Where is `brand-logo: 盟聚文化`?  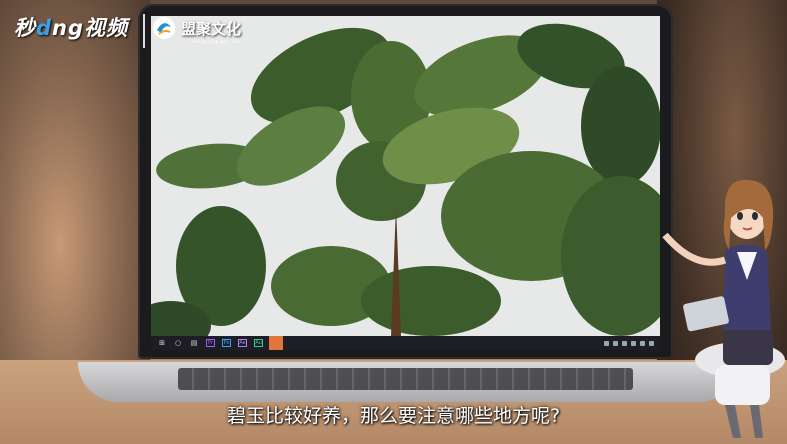
brand-logo: 盟聚文化 is located at coordinates (196, 28).